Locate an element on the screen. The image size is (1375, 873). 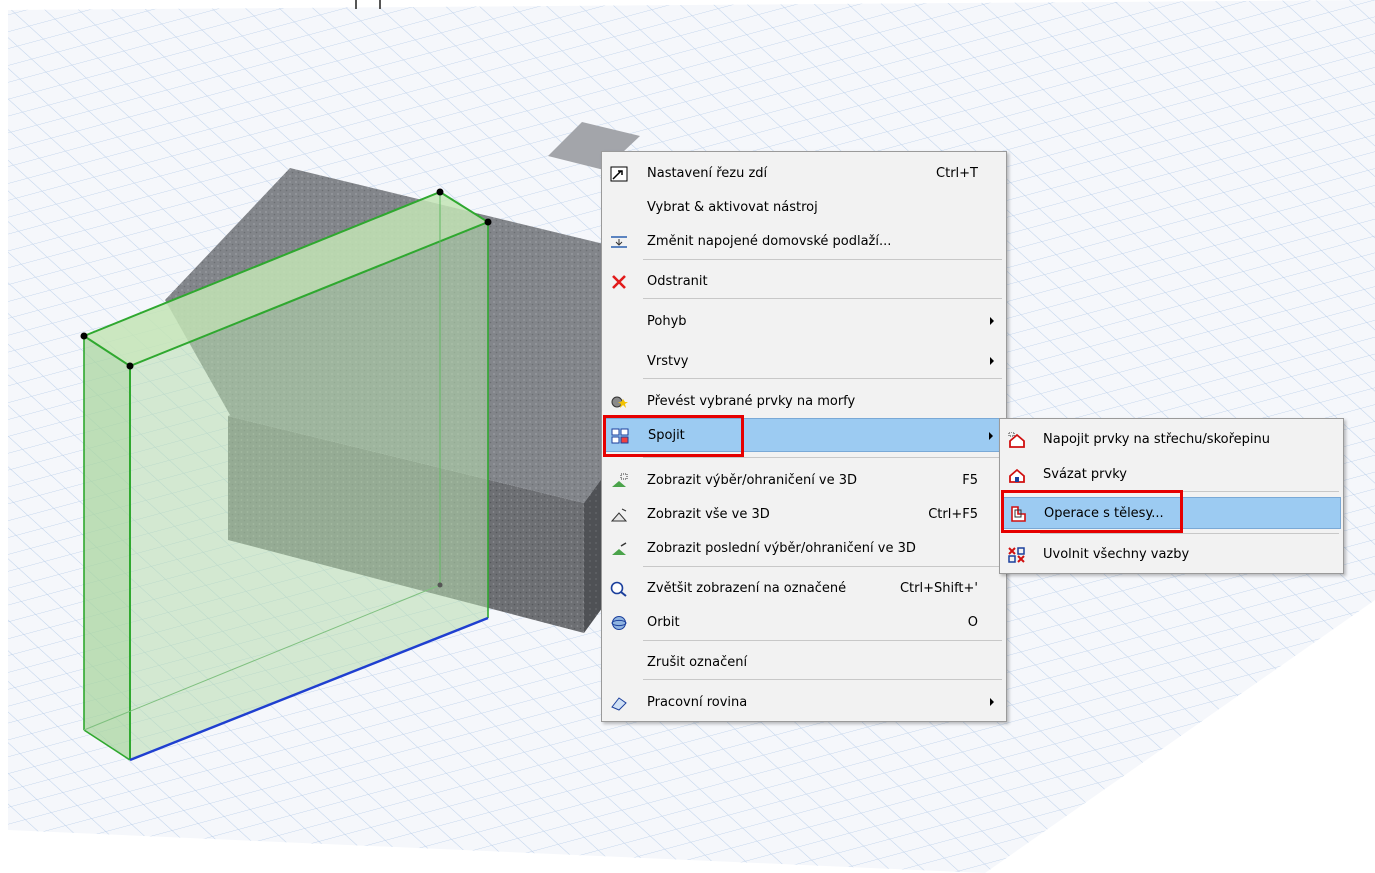
menu-item-show-last-selection-3d: Zobrazit poslední výběr/ohraničení ve 3D is located at coordinates (803, 548).